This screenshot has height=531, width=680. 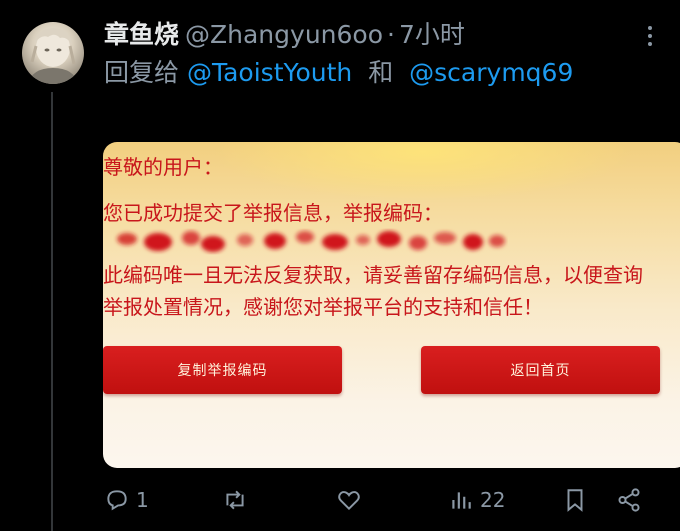 I want to click on like-action, so click(x=352, y=500).